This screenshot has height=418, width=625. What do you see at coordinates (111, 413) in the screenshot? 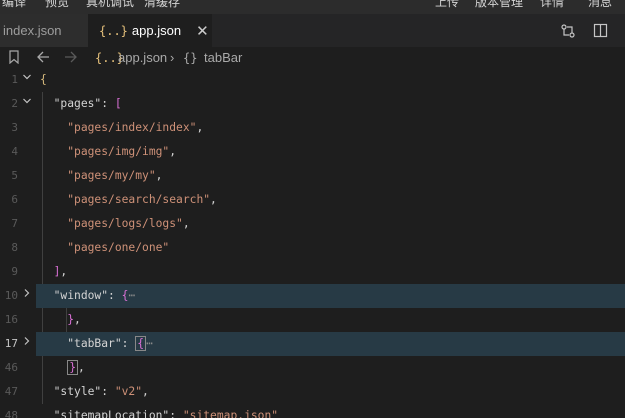
I see `code-token: "sitemapLocation"` at bounding box center [111, 413].